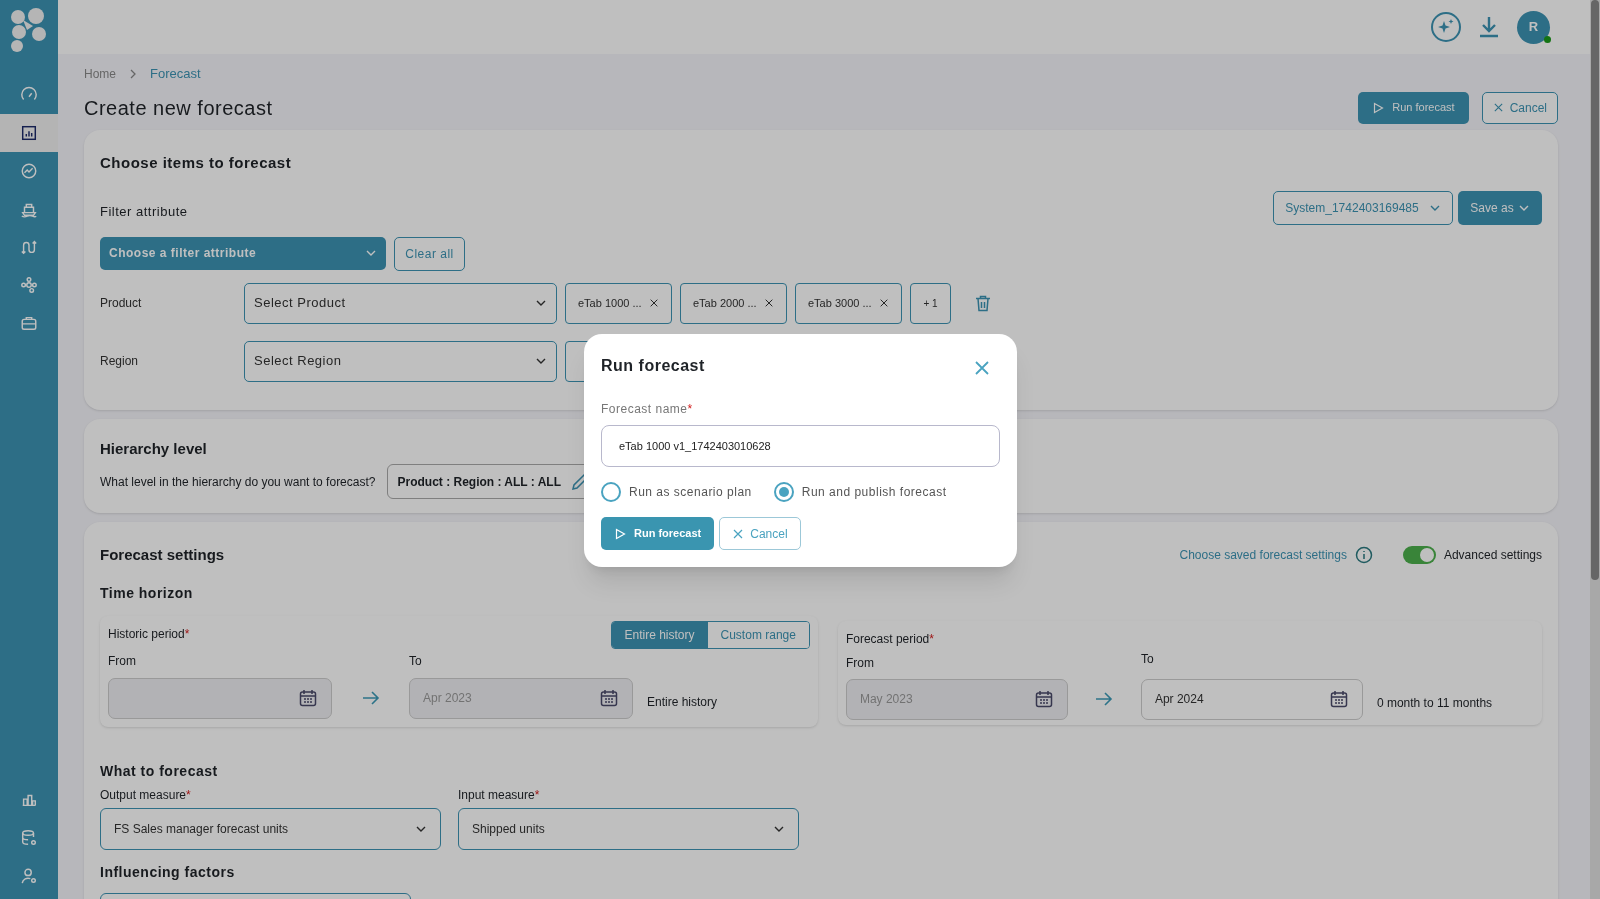  I want to click on breadcrumb-current: Forecast, so click(175, 74).